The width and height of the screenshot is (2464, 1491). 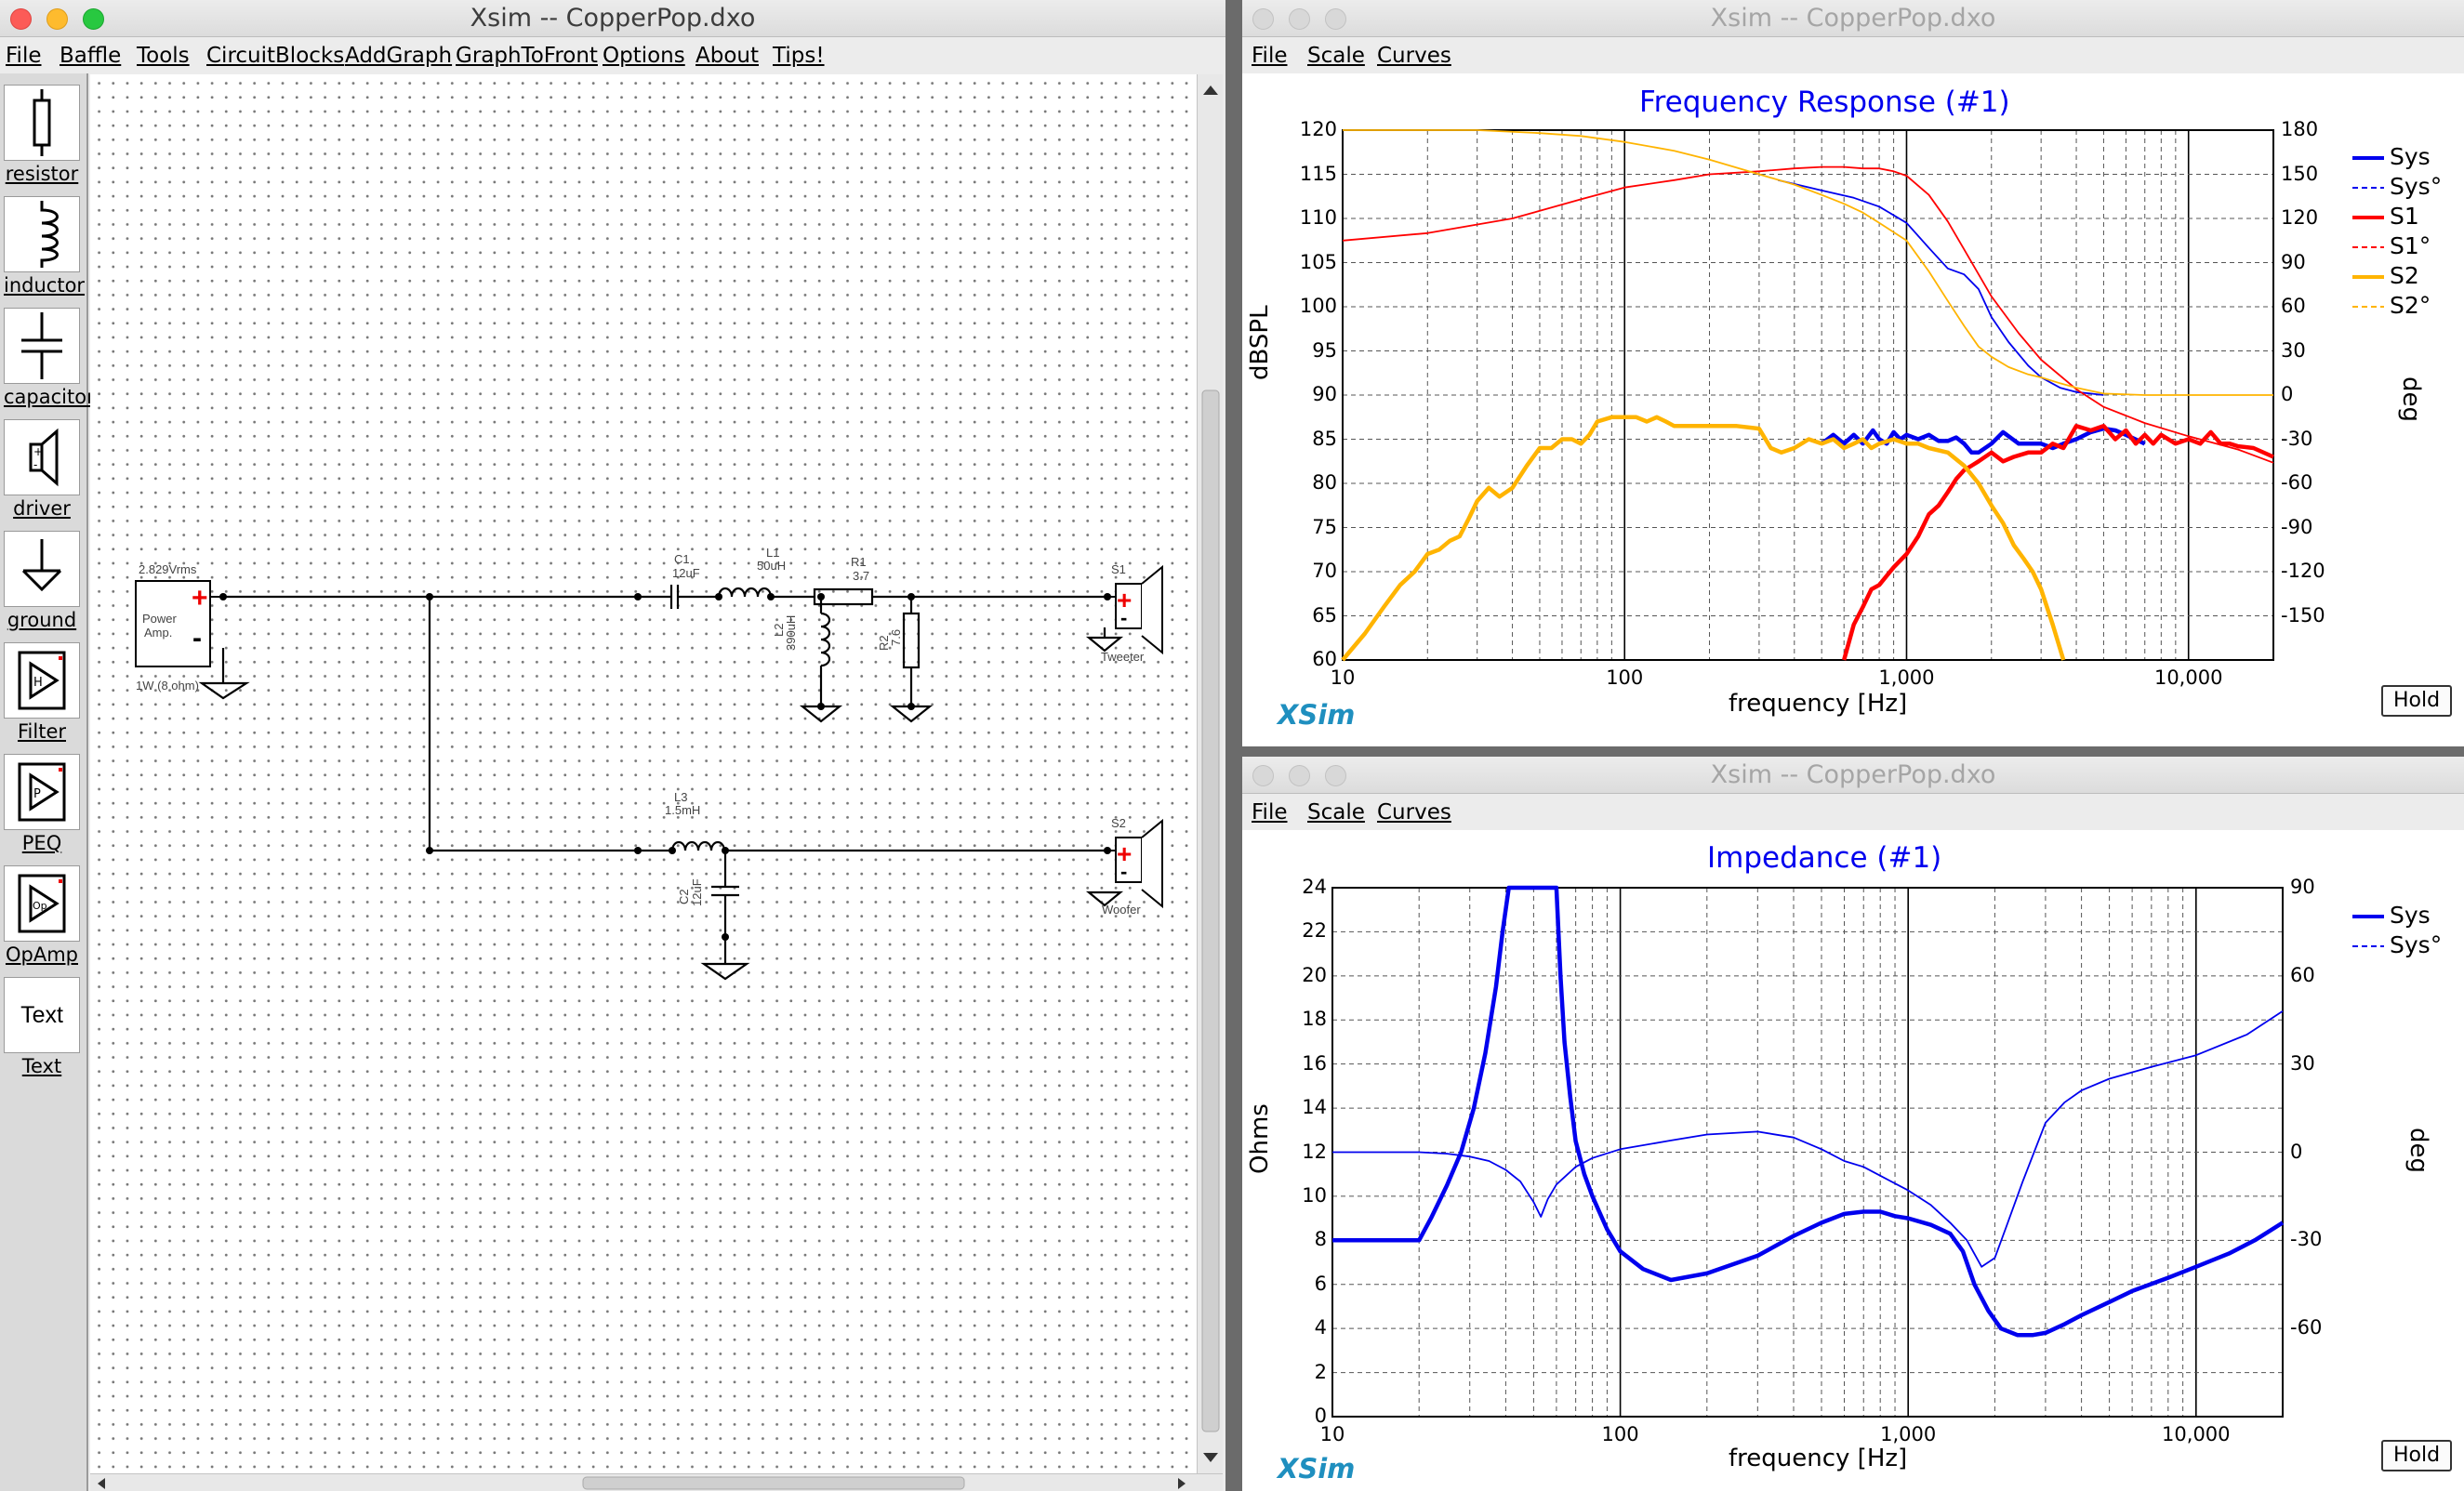 I want to click on imp-hold-button: Hold, so click(x=2416, y=1455).